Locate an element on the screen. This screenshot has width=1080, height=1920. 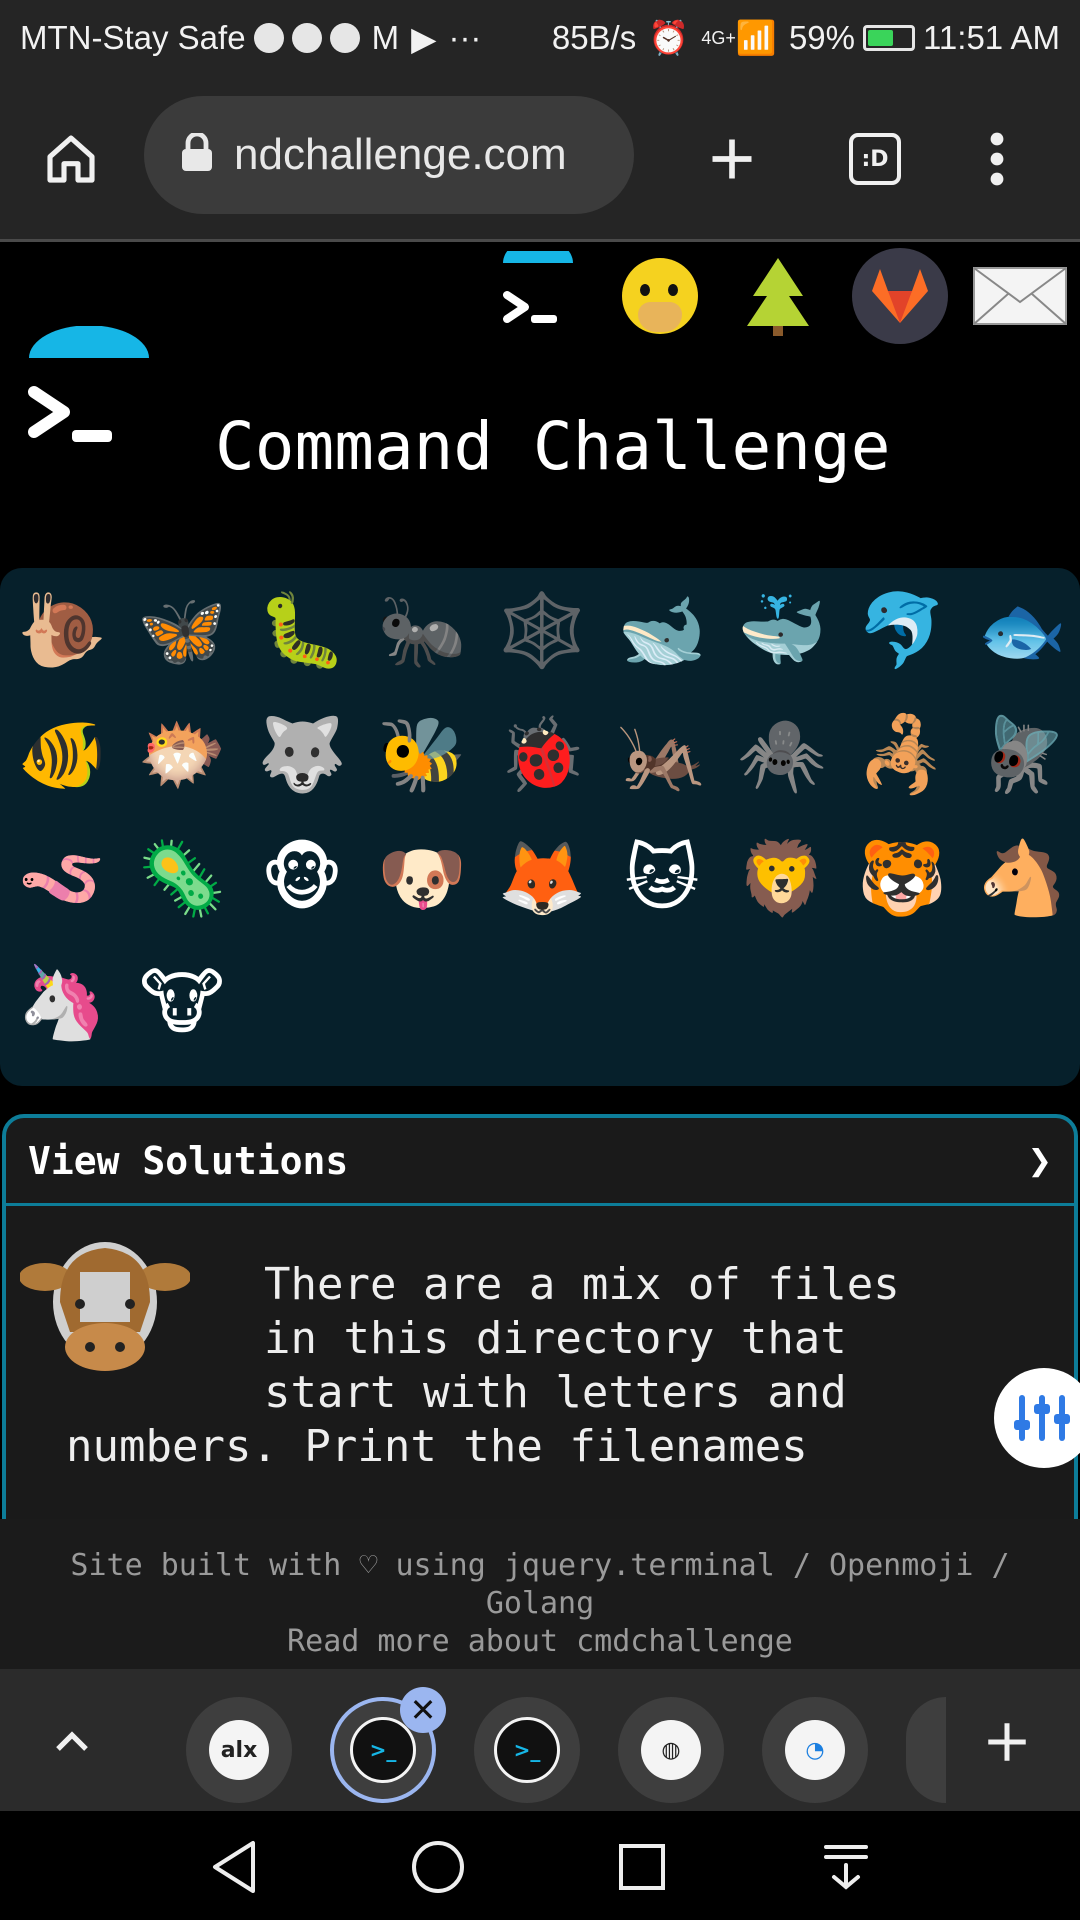
home-circle-icon is located at coordinates (438, 1867).